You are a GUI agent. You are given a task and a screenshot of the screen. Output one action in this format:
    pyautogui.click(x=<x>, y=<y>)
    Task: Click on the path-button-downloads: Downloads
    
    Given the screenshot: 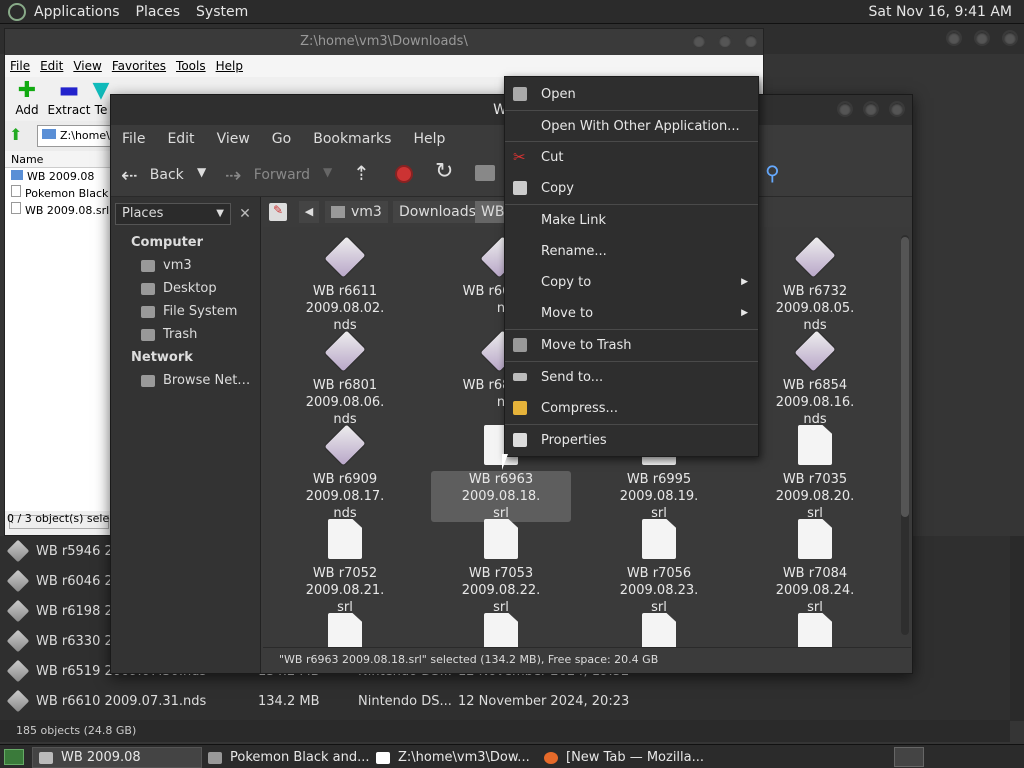 What is the action you would take?
    pyautogui.click(x=437, y=212)
    